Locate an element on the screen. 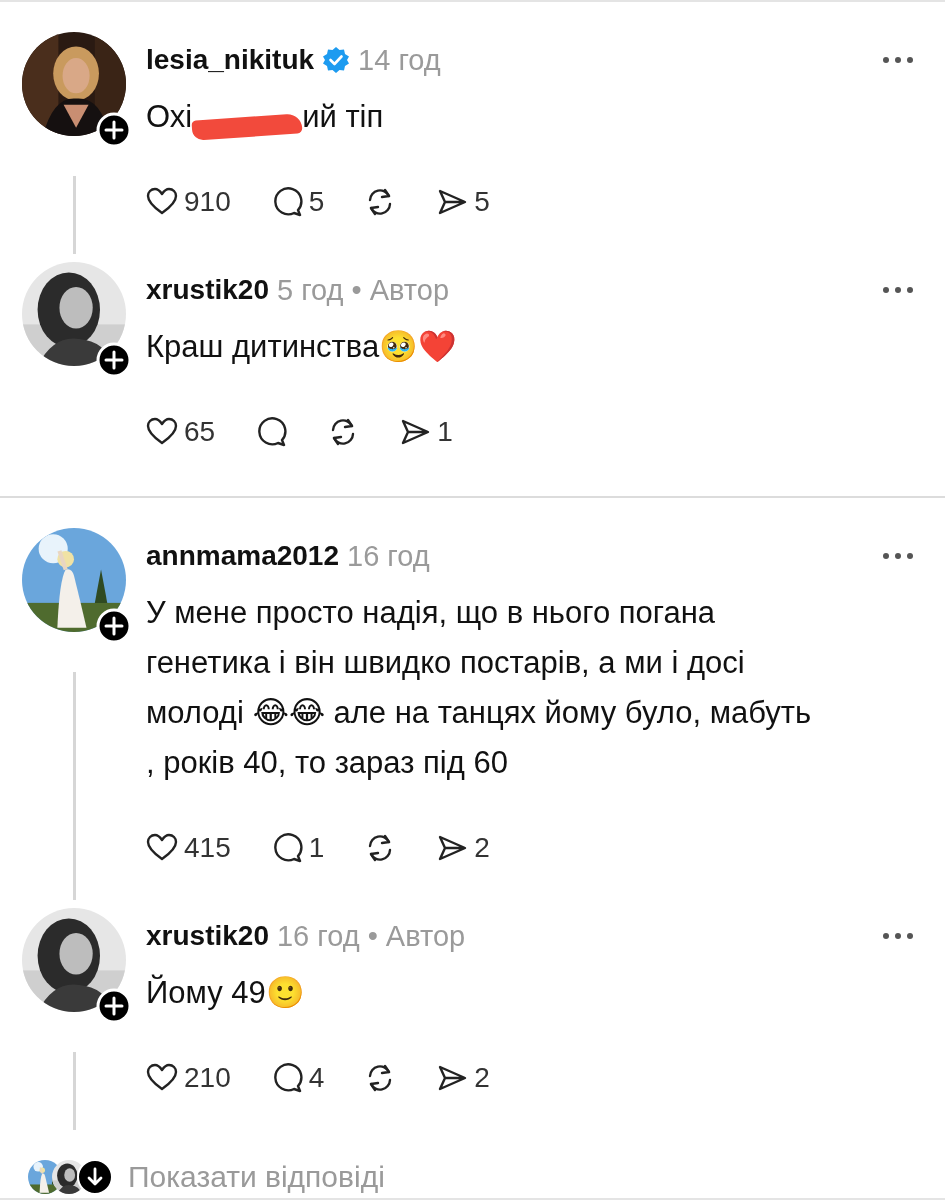  like-button: 210 is located at coordinates (188, 1078).